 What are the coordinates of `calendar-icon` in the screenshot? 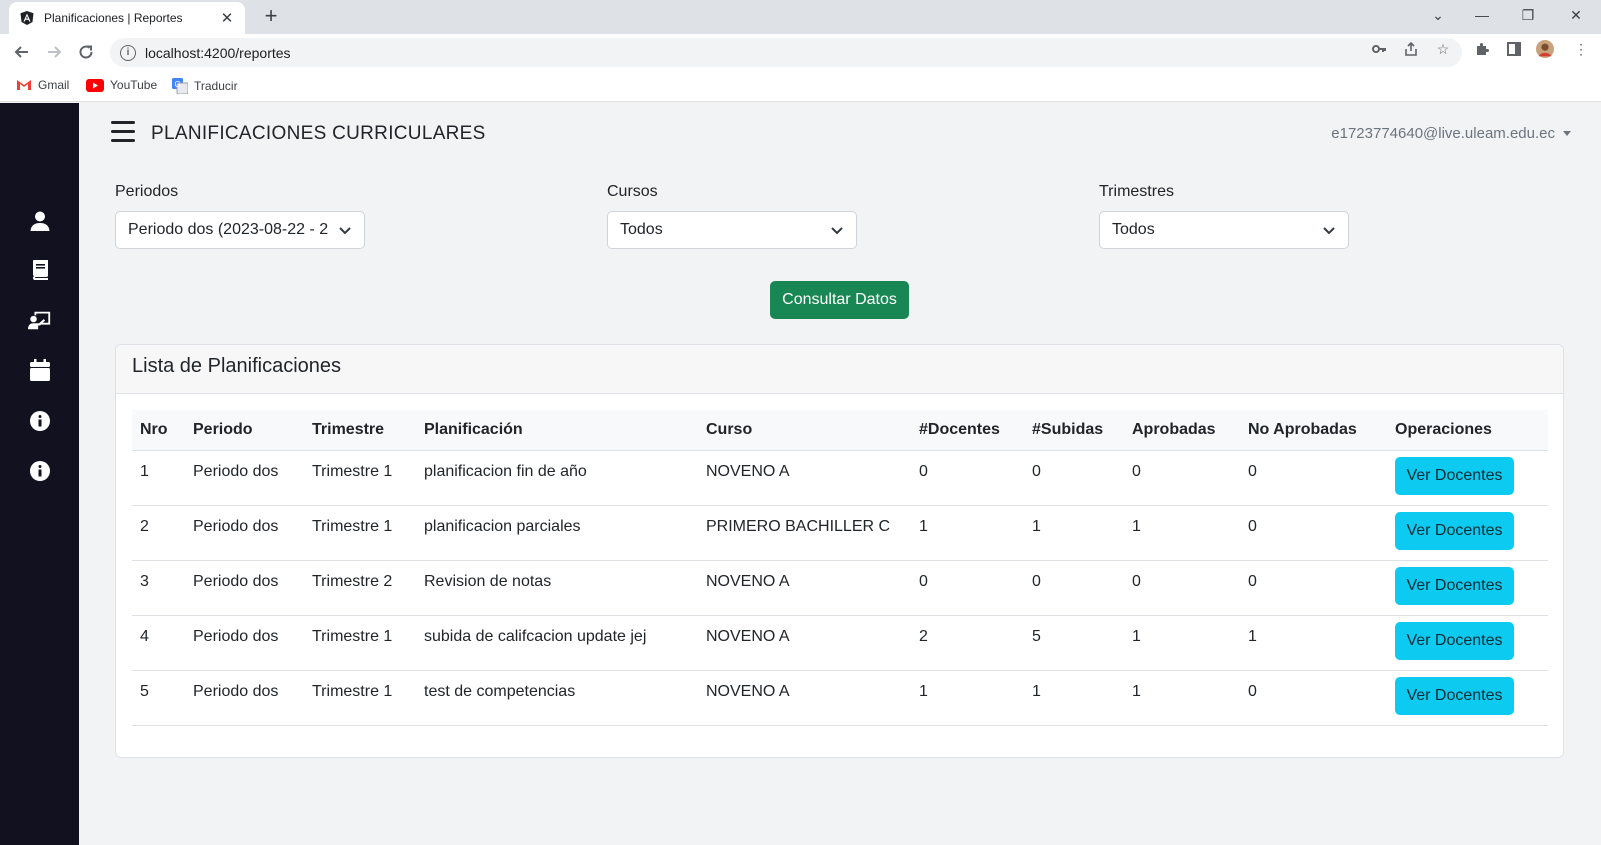 It's located at (40, 370).